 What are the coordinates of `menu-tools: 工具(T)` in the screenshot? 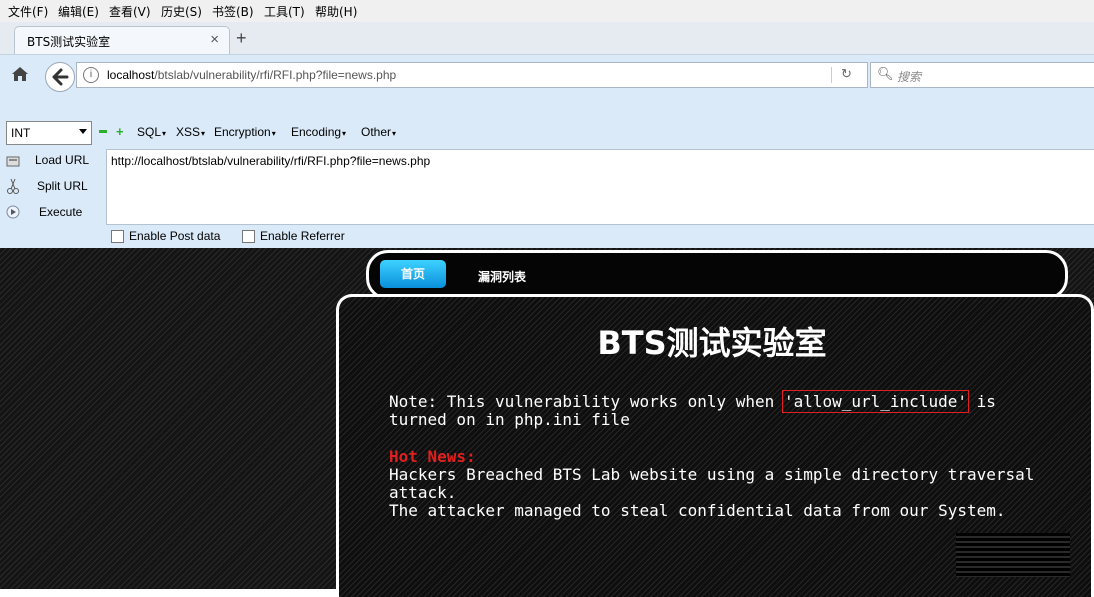 It's located at (284, 11).